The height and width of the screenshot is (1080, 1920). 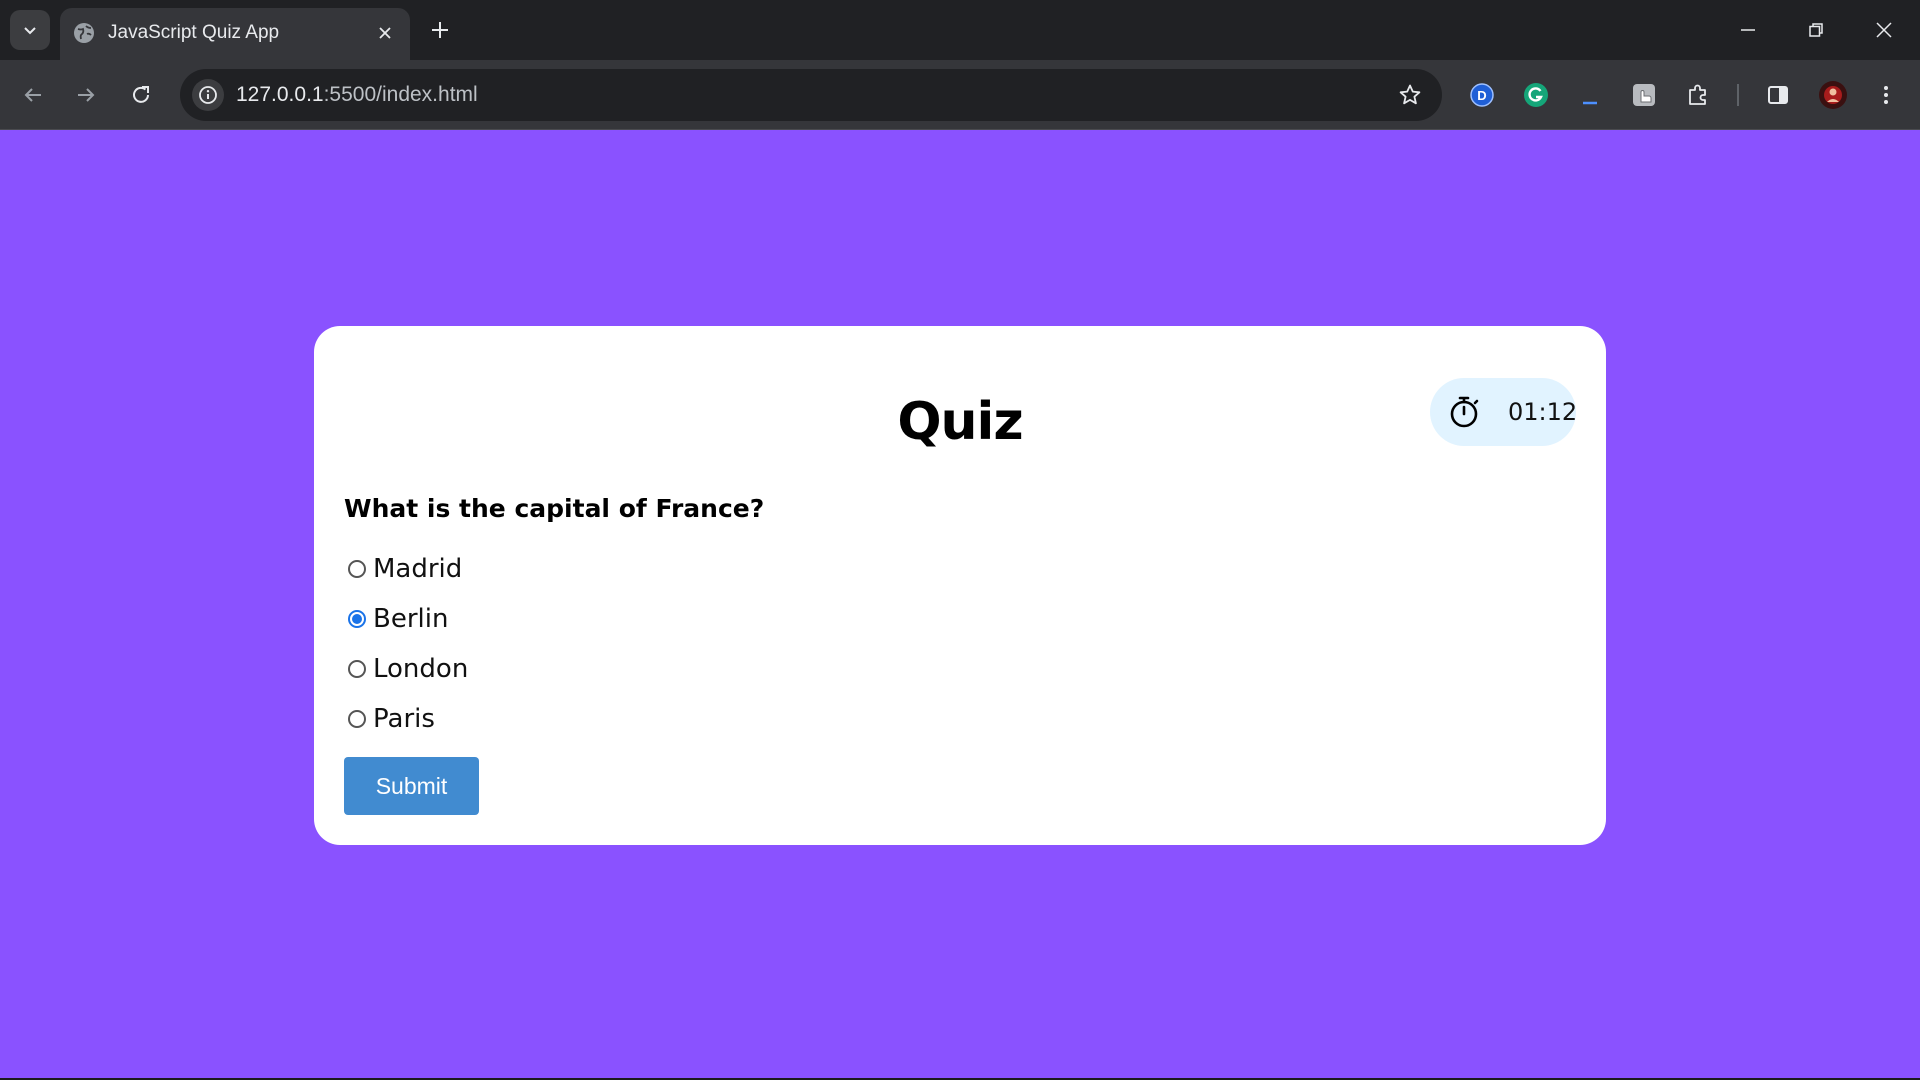 I want to click on option-label: Berlin, so click(x=411, y=619).